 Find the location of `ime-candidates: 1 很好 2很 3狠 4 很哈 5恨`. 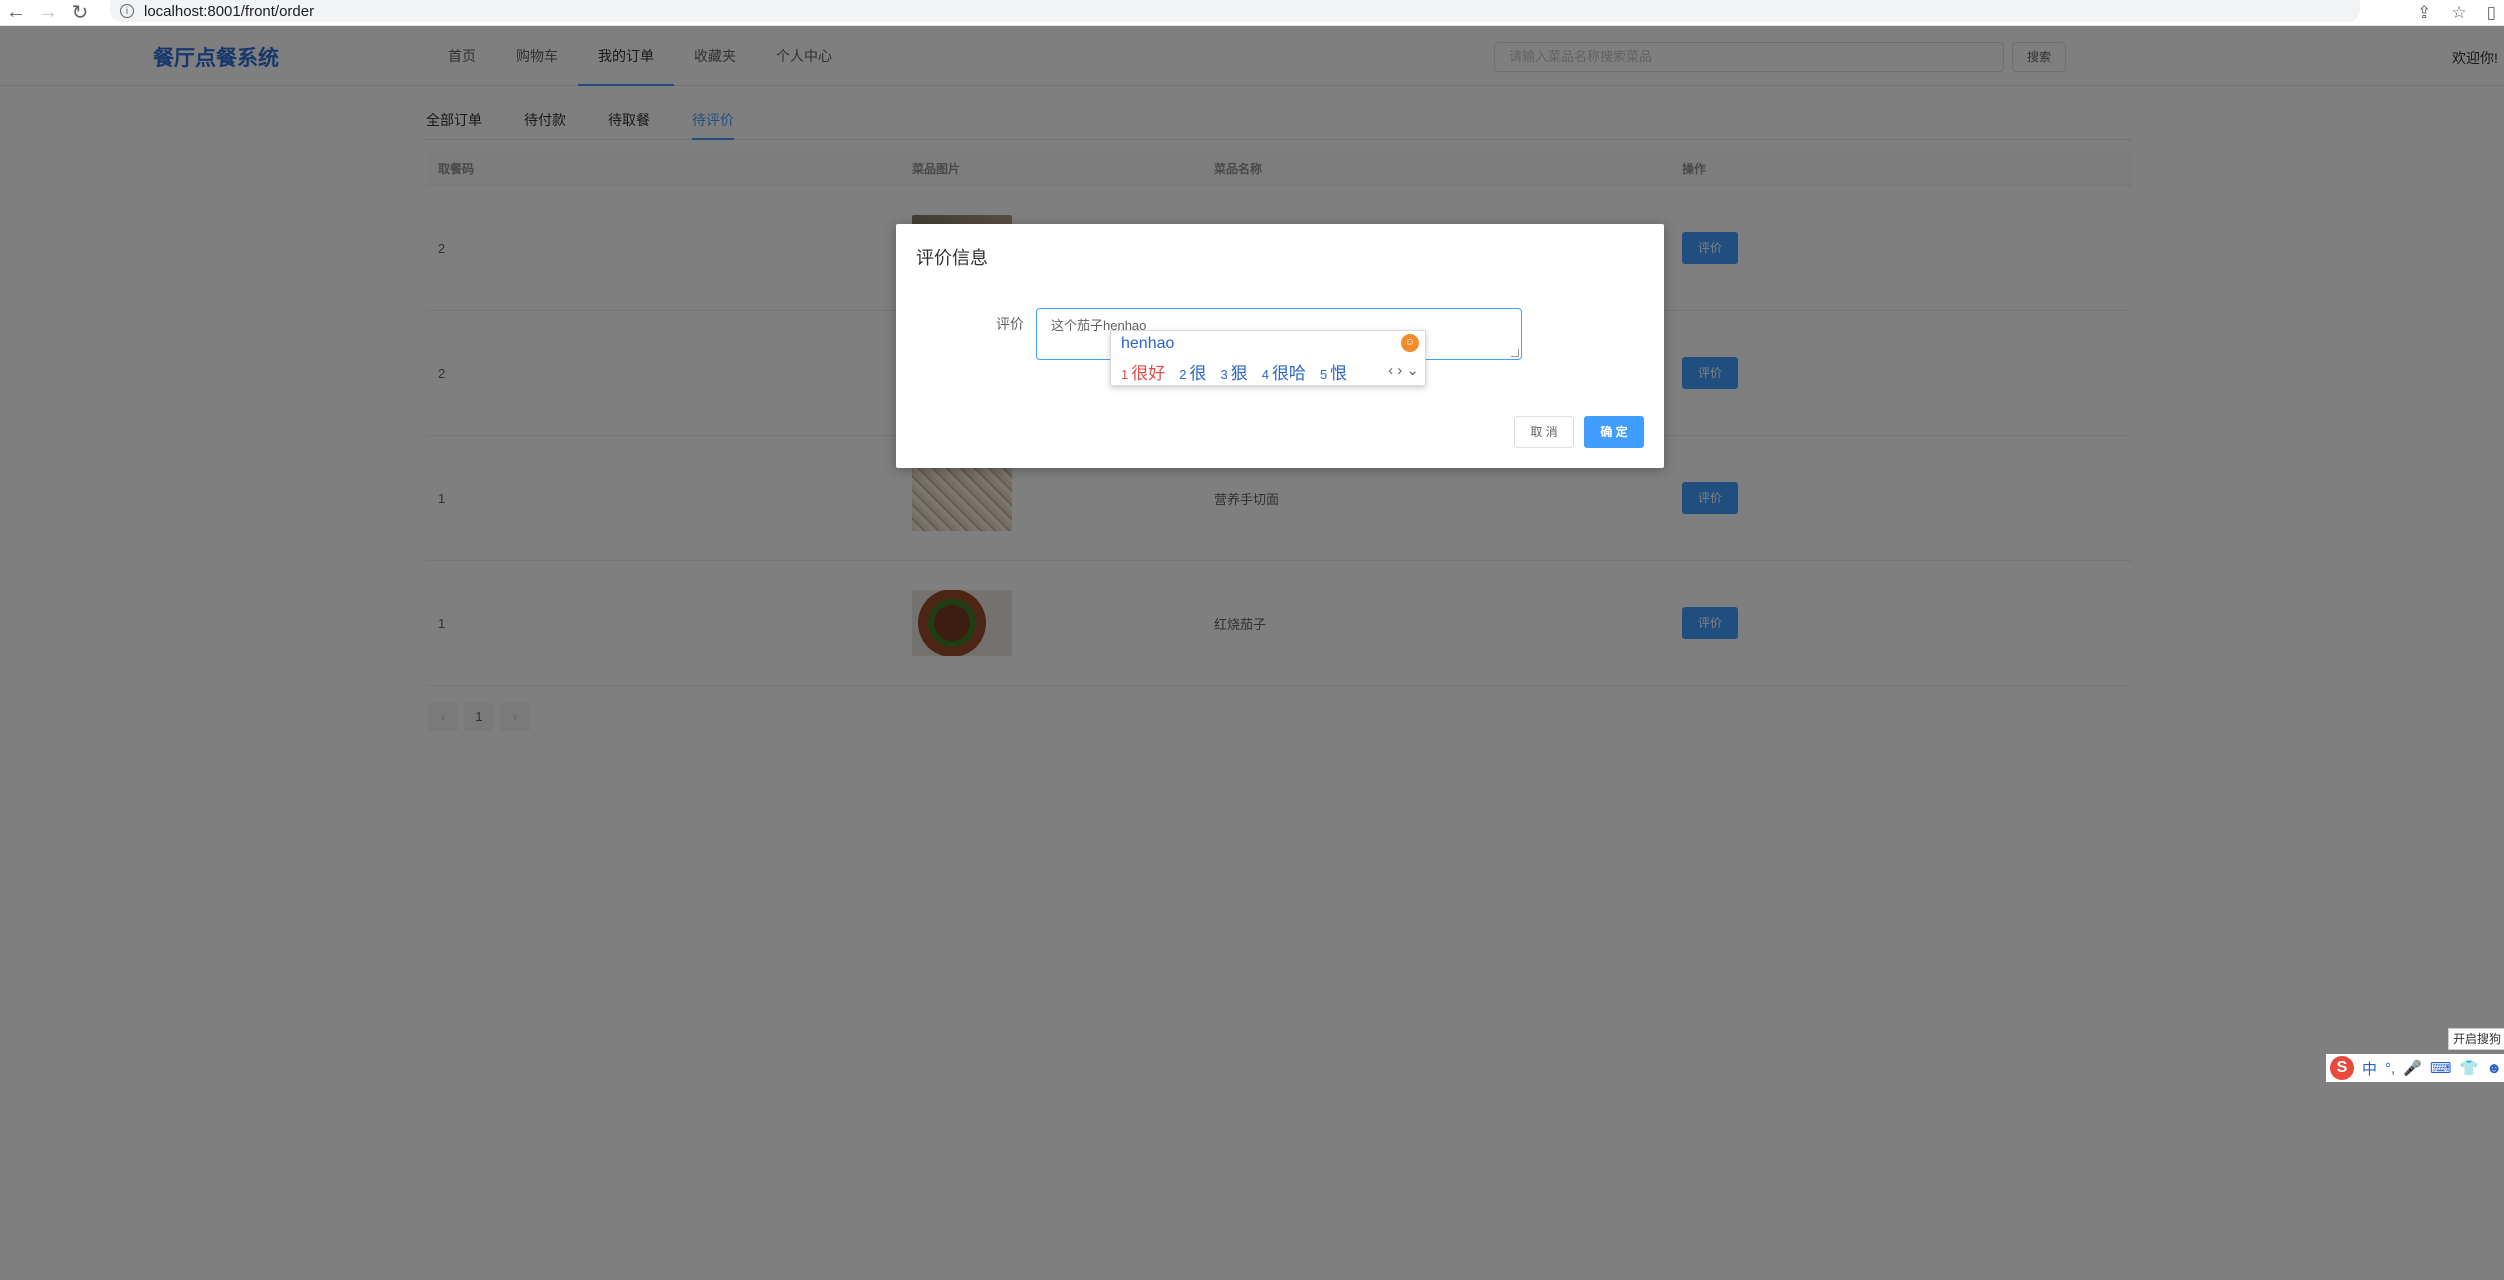

ime-candidates: 1 很好 2很 3狠 4 很哈 5恨 is located at coordinates (1234, 371).